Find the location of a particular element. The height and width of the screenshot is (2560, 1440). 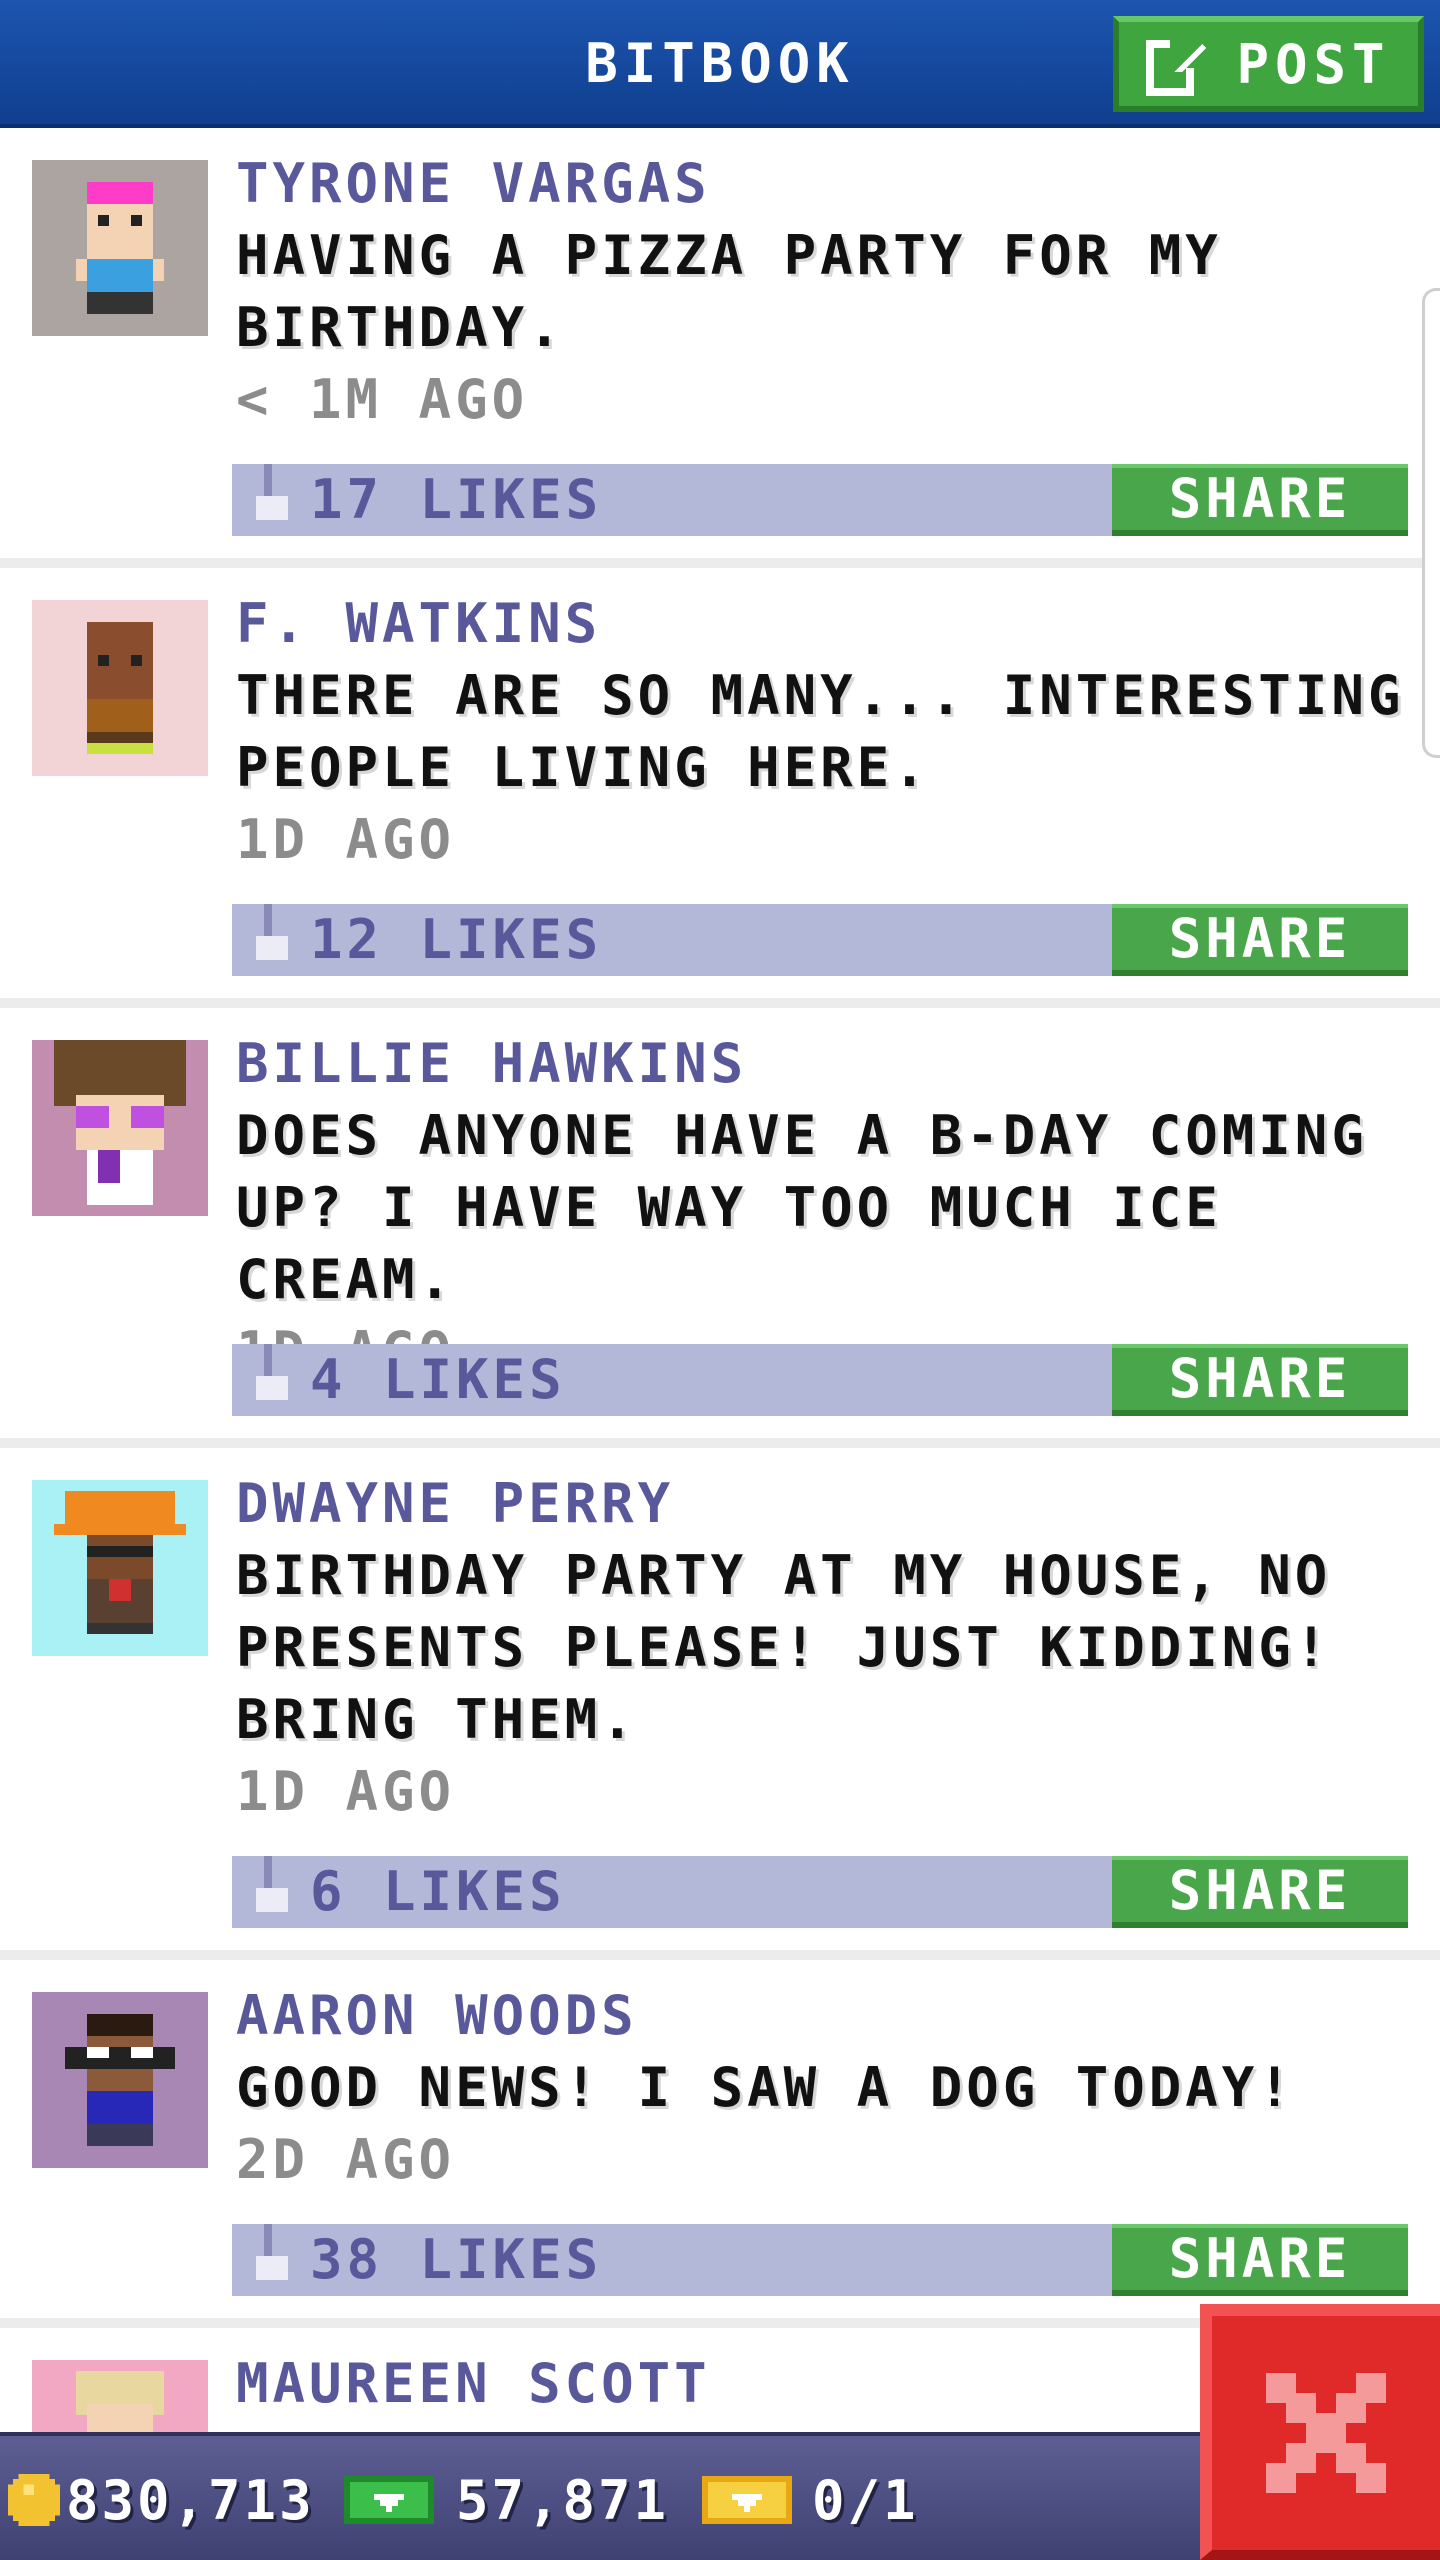

post-timestamp: < 1M AGO is located at coordinates (382, 399).